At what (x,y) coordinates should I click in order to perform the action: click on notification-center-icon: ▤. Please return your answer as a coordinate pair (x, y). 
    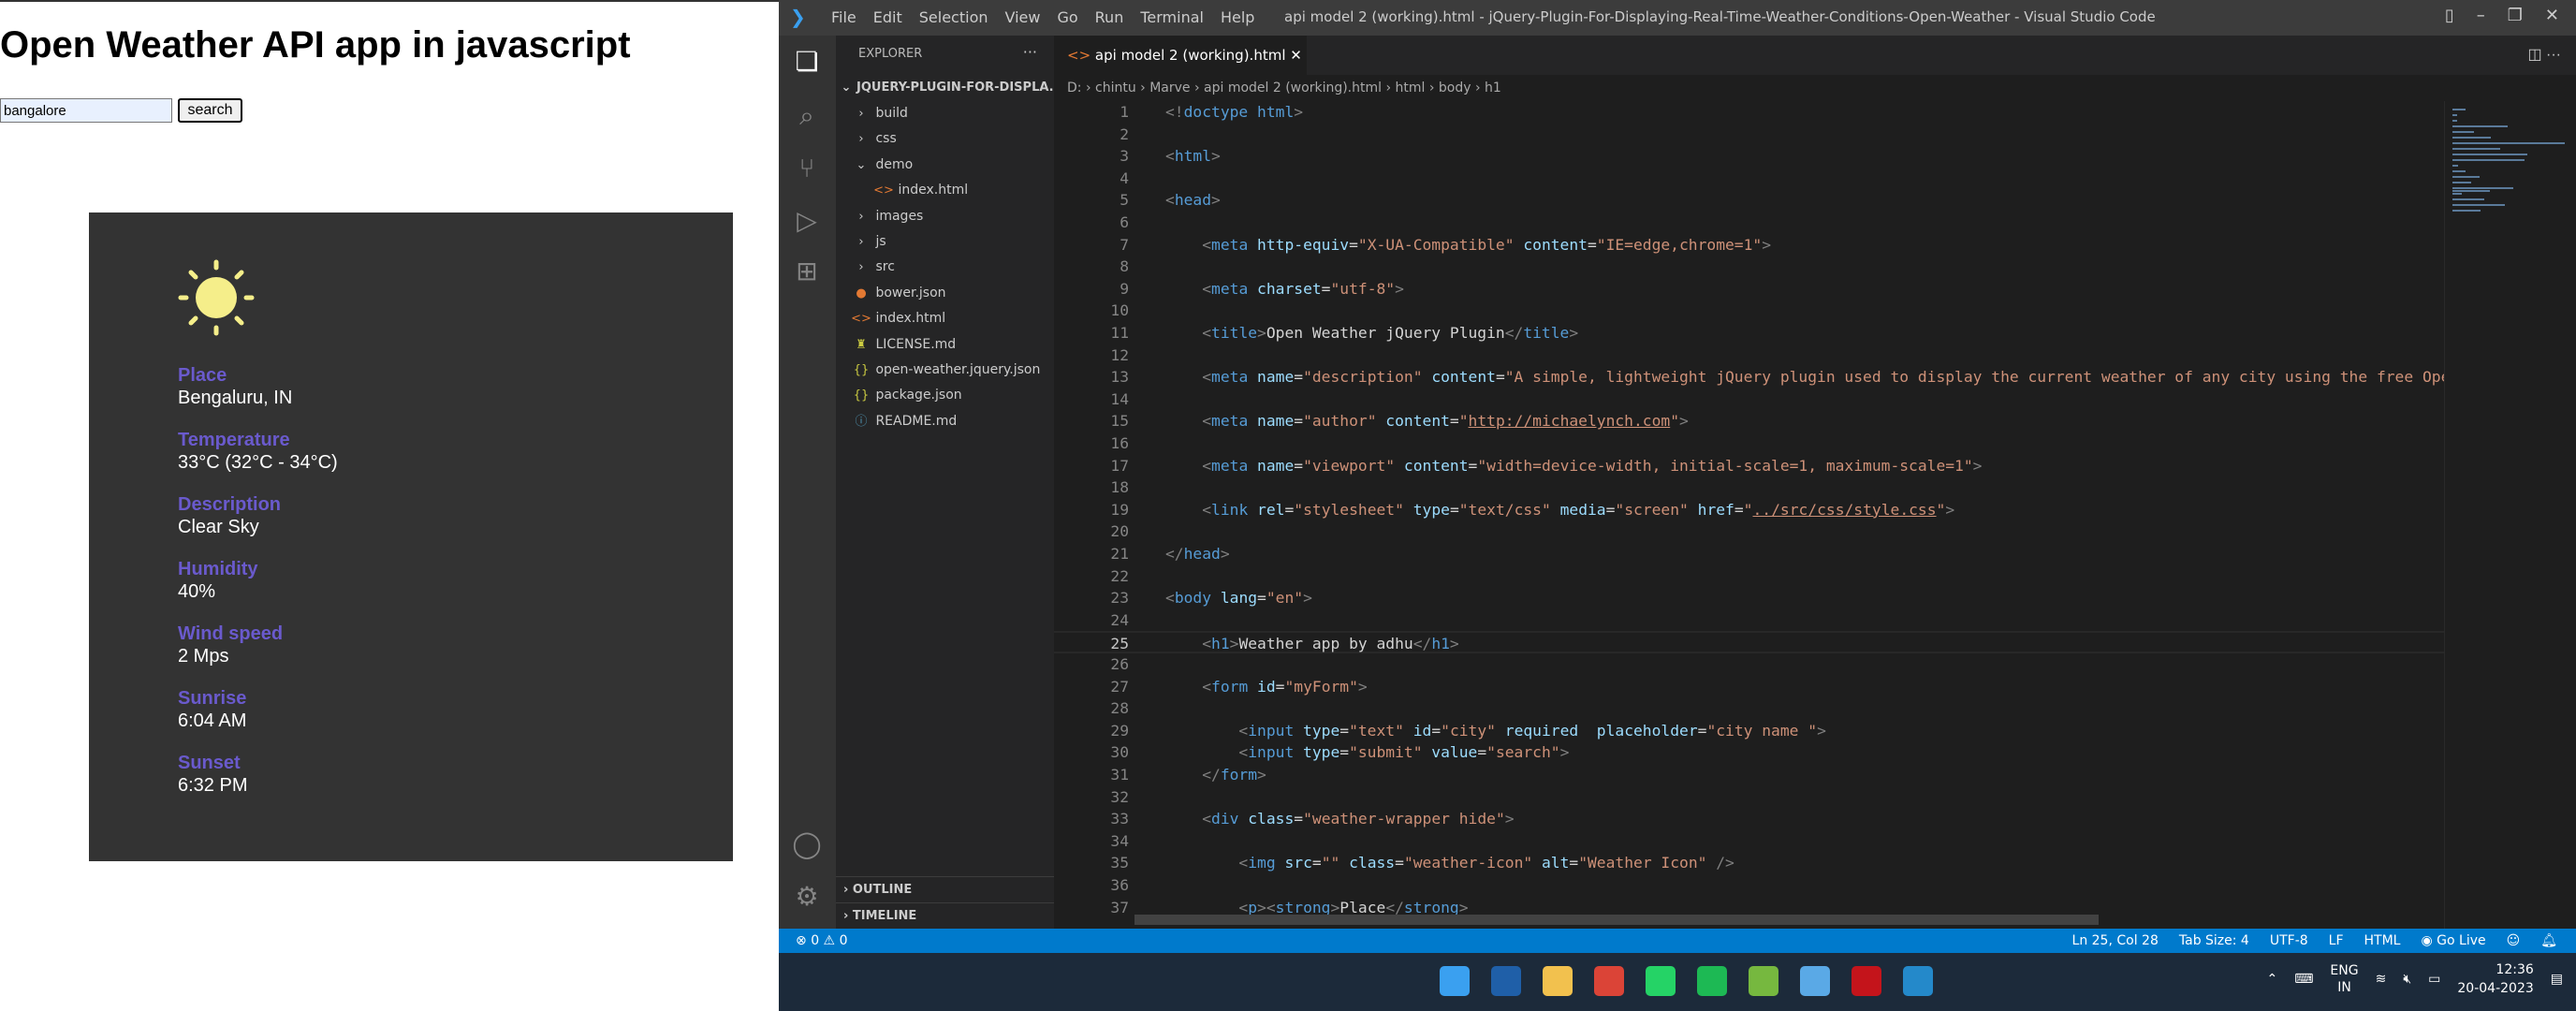
    Looking at the image, I should click on (2557, 979).